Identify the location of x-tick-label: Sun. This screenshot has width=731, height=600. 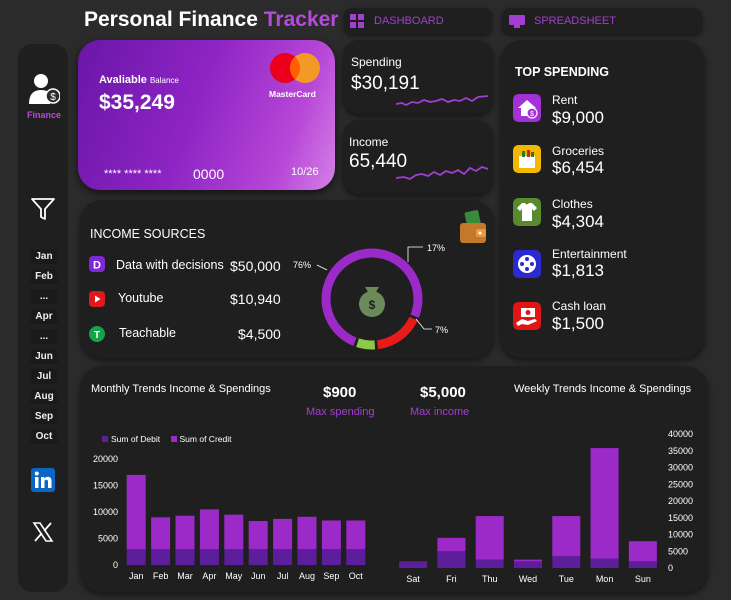
(643, 579).